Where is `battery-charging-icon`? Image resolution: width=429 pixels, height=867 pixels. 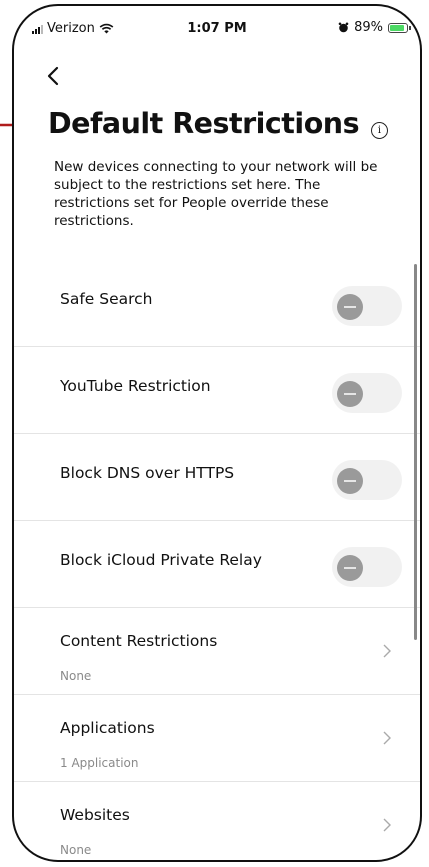 battery-charging-icon is located at coordinates (399, 27).